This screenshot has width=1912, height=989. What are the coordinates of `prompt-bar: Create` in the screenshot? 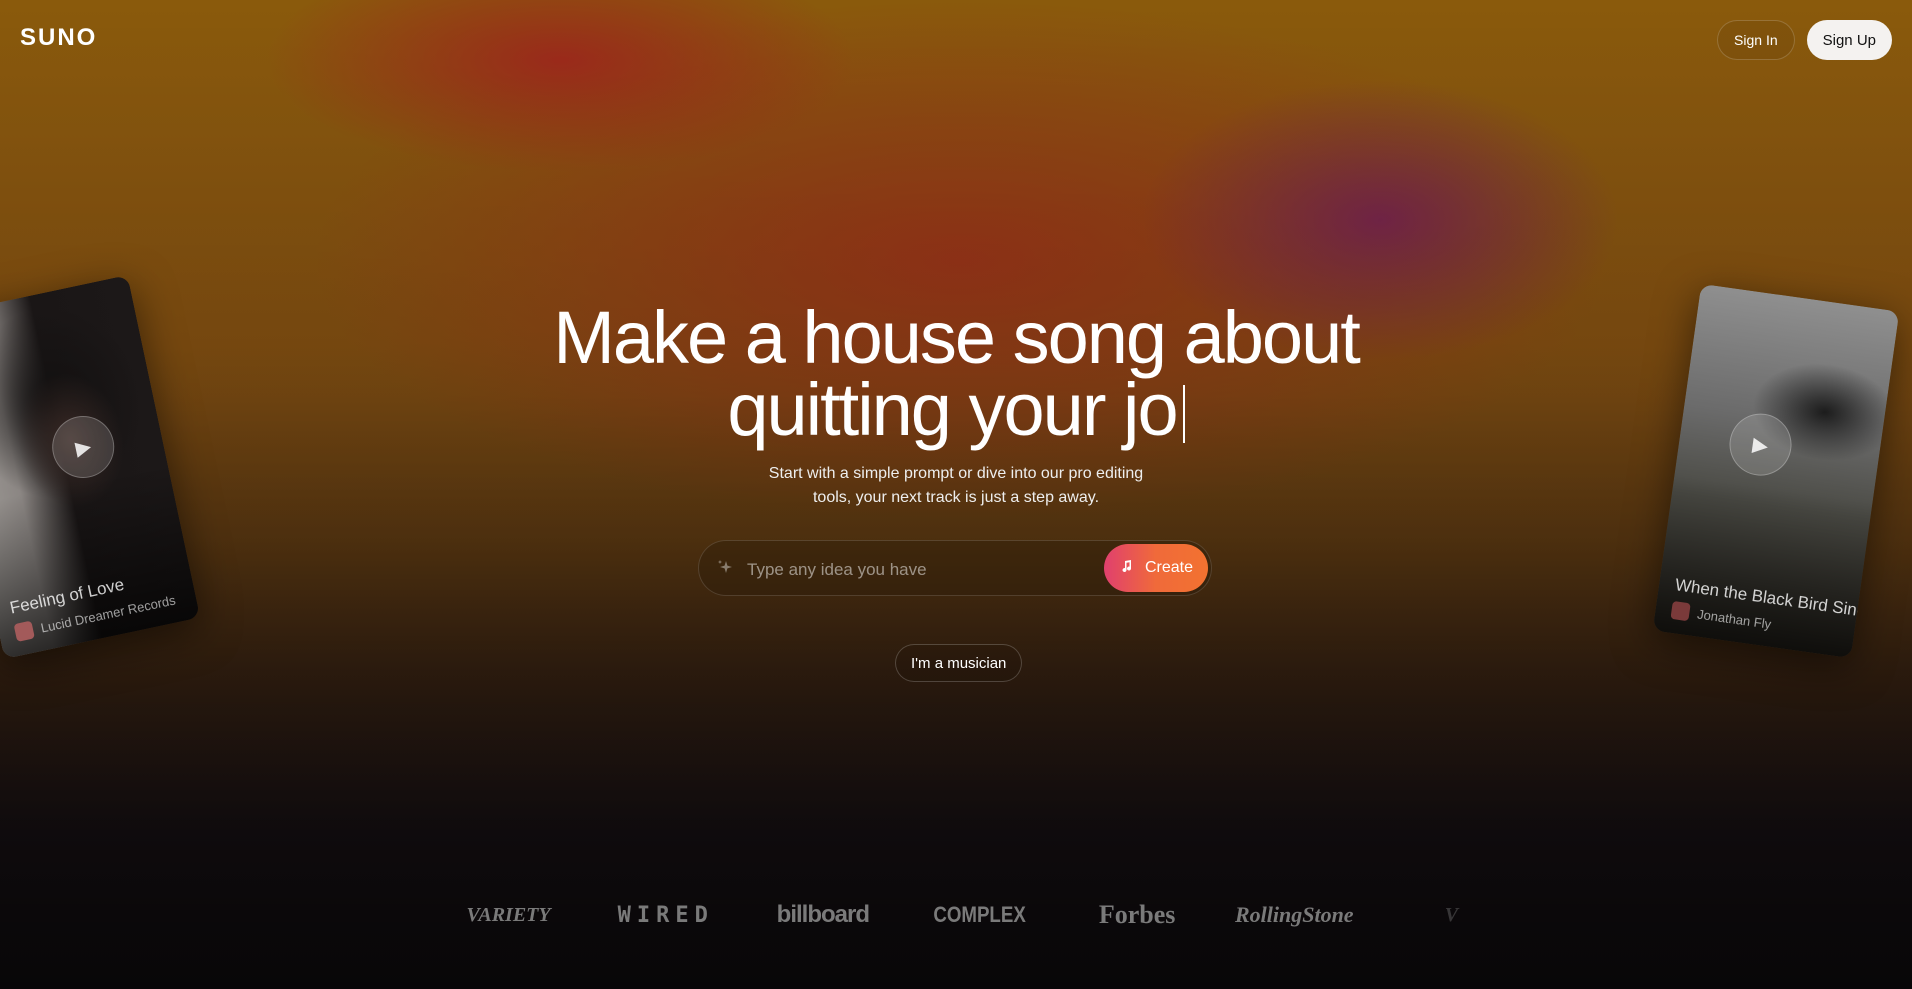 It's located at (955, 568).